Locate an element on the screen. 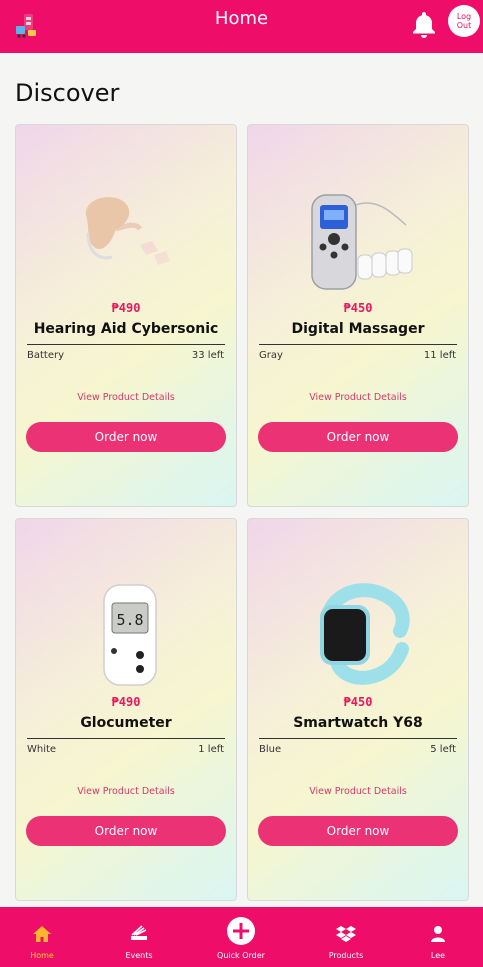 This screenshot has height=967, width=483. bottom-navigation: Home Events Quick Order Products Lee is located at coordinates (241, 937).